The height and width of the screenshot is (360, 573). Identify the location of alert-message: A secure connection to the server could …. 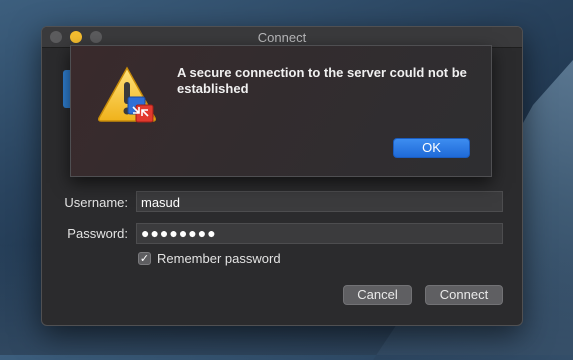
(322, 80).